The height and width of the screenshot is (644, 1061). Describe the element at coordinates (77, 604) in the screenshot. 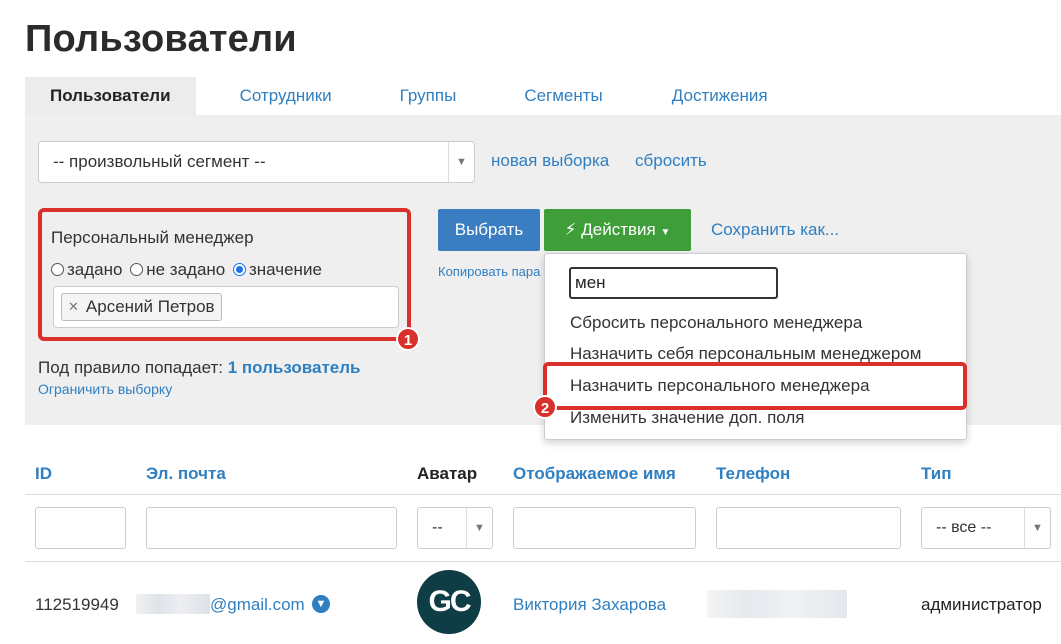

I see `row-id: 112519949` at that location.